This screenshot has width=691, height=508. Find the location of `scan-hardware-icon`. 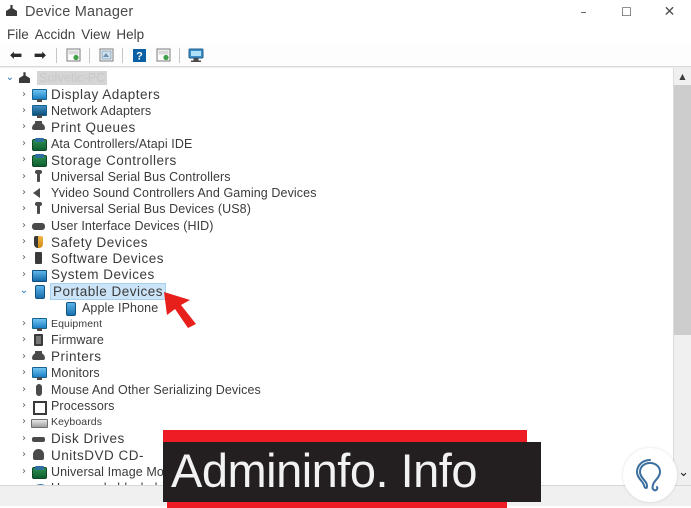

scan-hardware-icon is located at coordinates (106, 55).